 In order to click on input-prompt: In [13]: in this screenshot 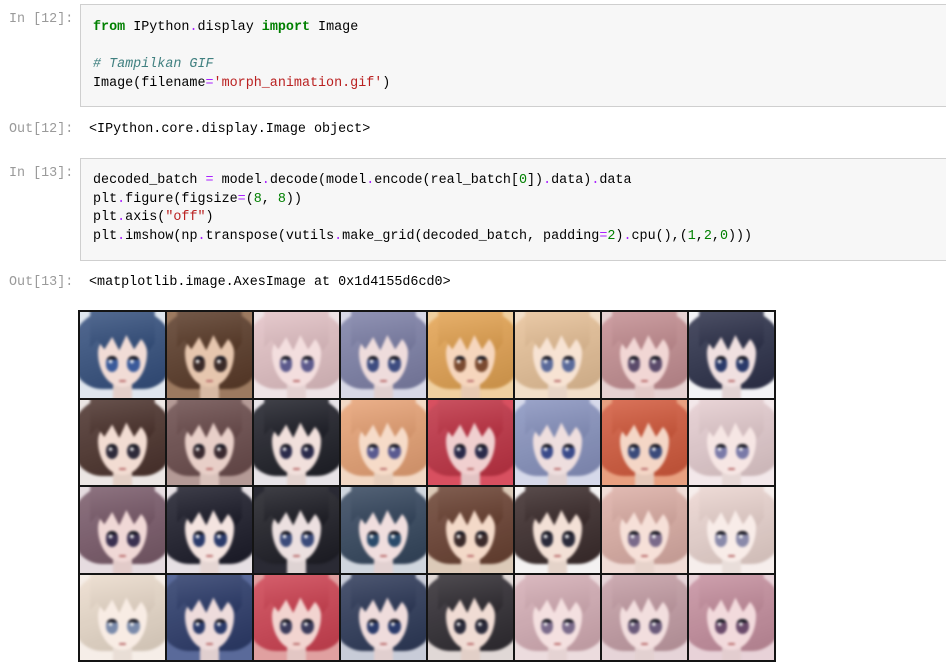, I will do `click(41, 173)`.